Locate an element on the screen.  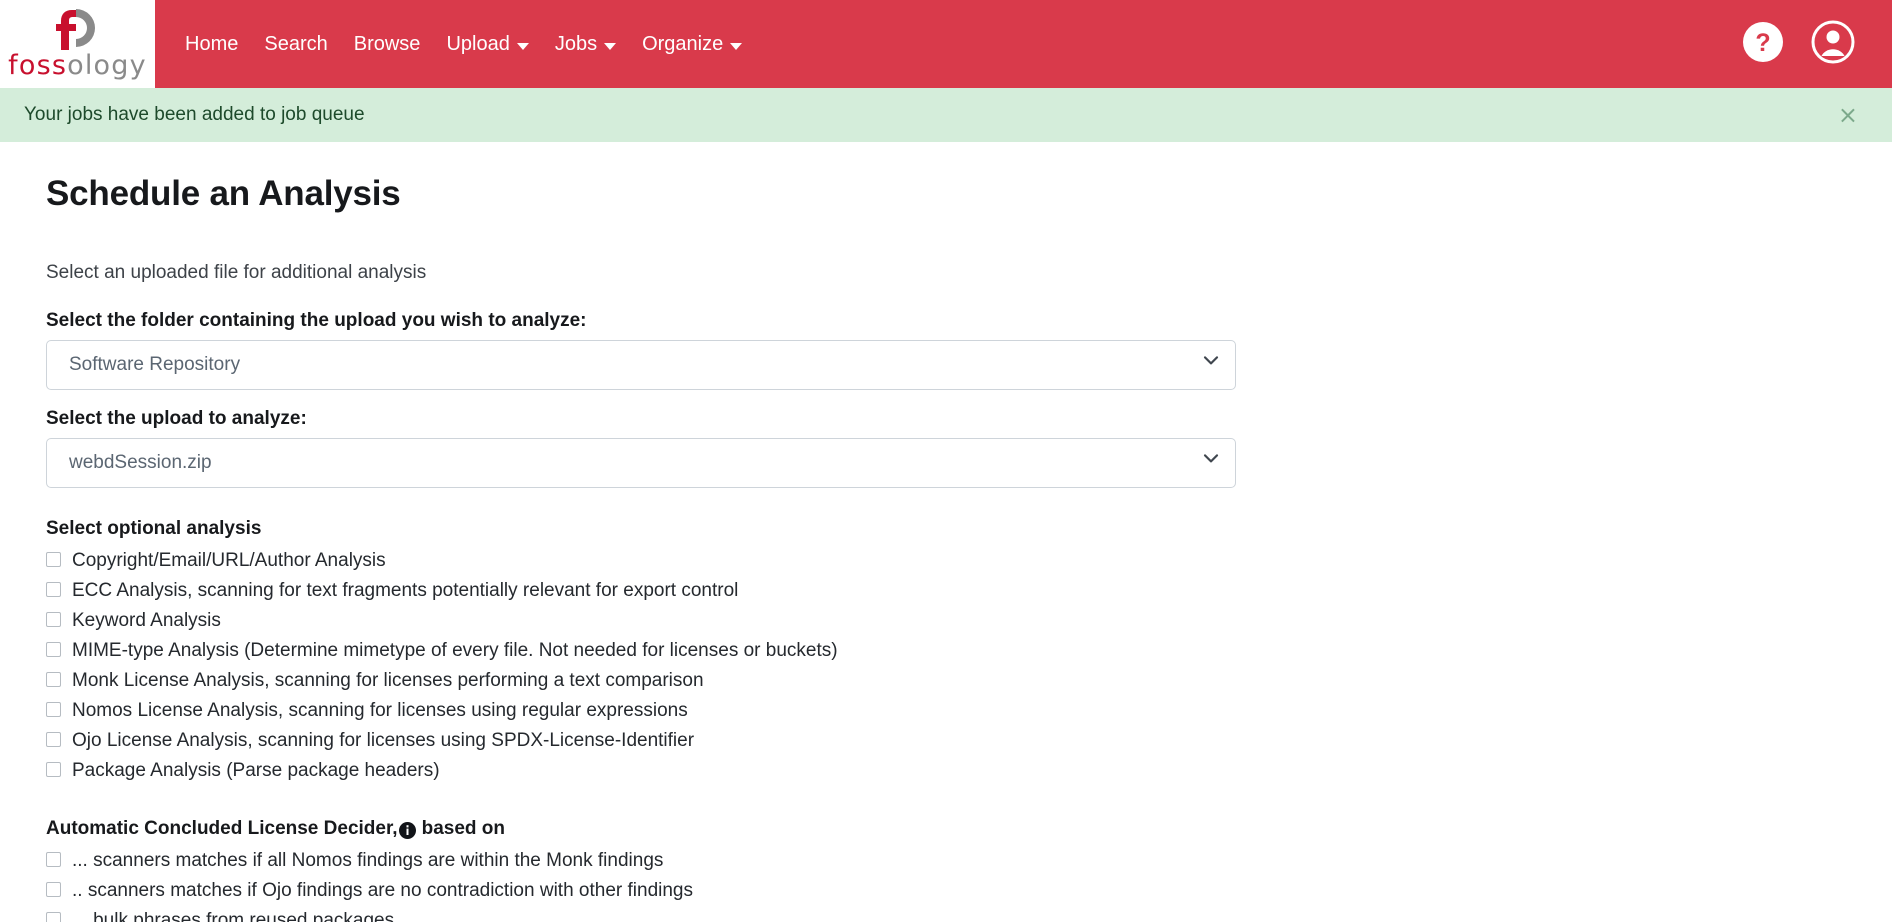
nav-item-jobs: Jobs is located at coordinates (585, 44).